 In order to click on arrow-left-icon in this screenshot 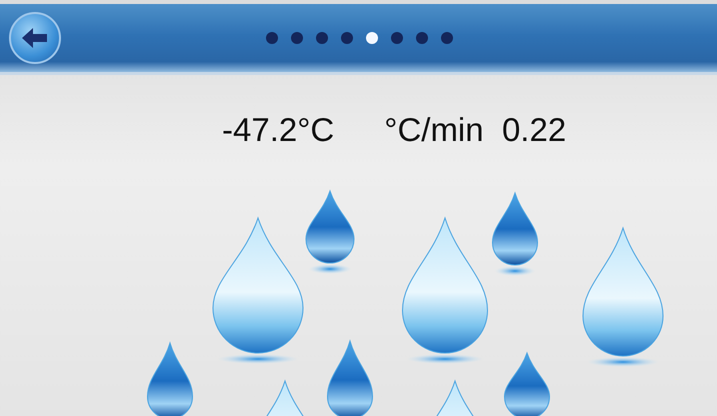, I will do `click(35, 38)`.